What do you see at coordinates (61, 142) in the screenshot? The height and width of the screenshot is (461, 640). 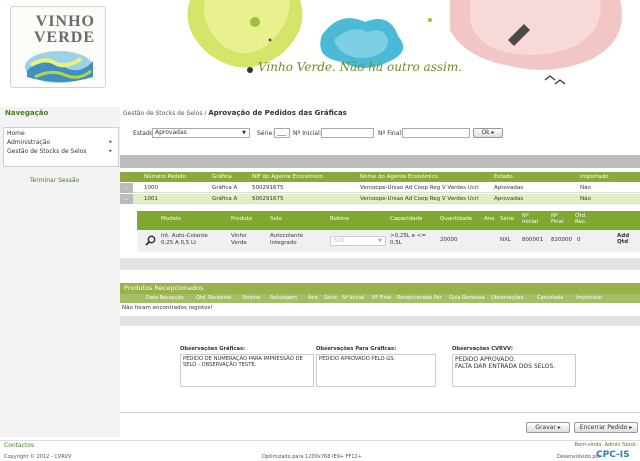 I see `nav-item-administracao: Administração ▸` at bounding box center [61, 142].